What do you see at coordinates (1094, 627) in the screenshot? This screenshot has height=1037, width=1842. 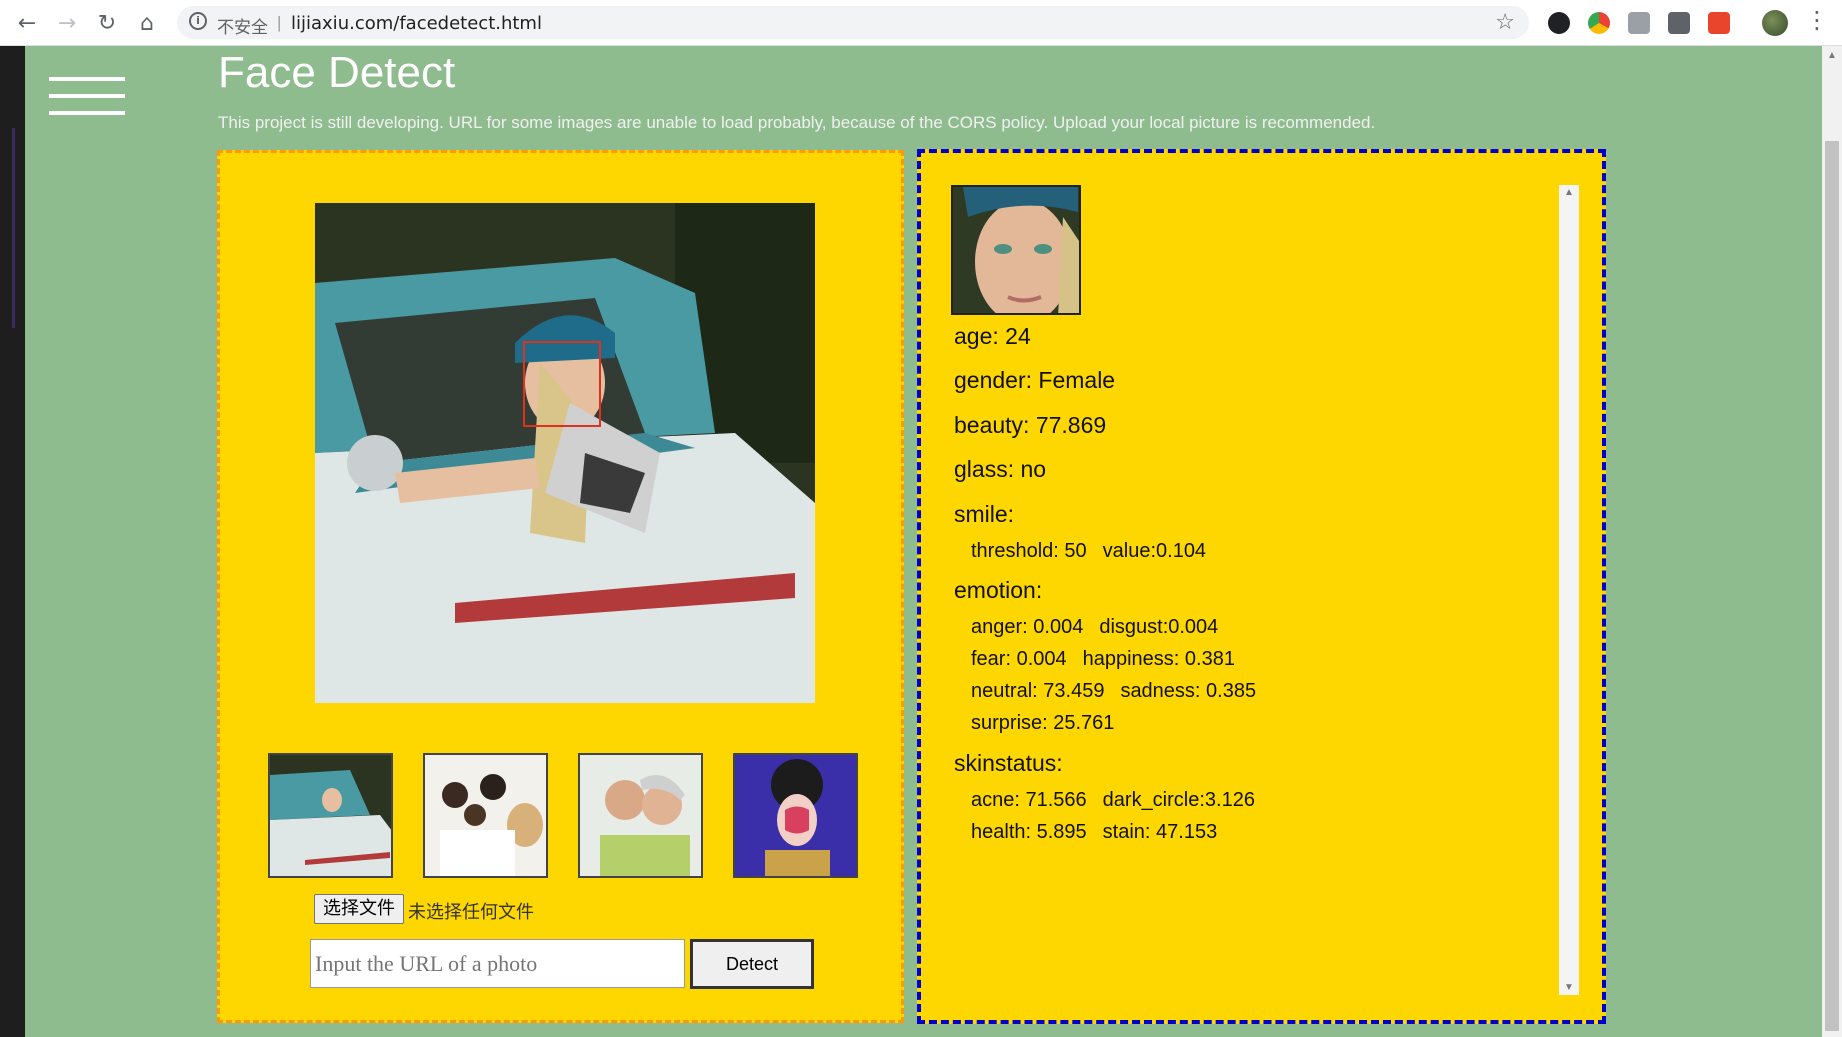 I see `emotion-row-1: anger: 0.004 disgust:0.004` at bounding box center [1094, 627].